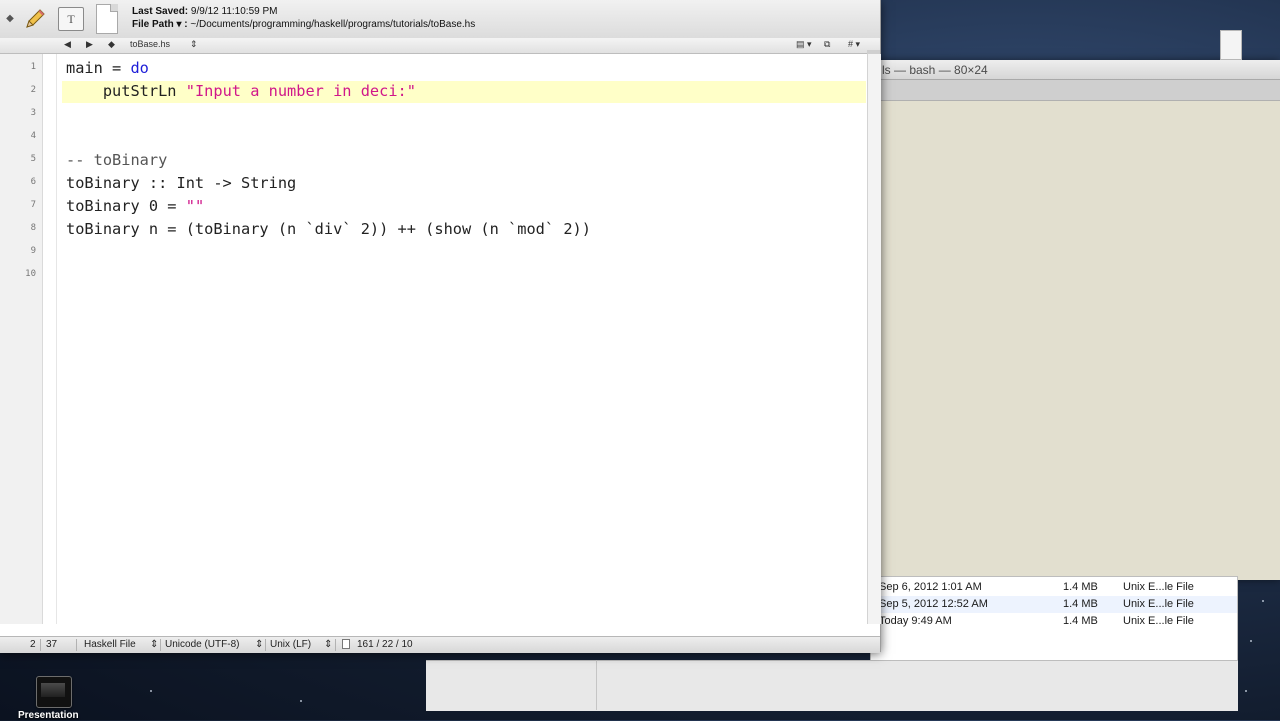  What do you see at coordinates (160, 11) in the screenshot?
I see `last-saved-label: Last Saved:` at bounding box center [160, 11].